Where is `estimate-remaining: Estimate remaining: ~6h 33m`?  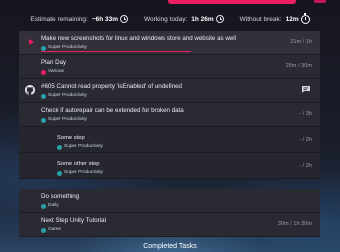 estimate-remaining: Estimate remaining: ~6h 33m is located at coordinates (79, 19).